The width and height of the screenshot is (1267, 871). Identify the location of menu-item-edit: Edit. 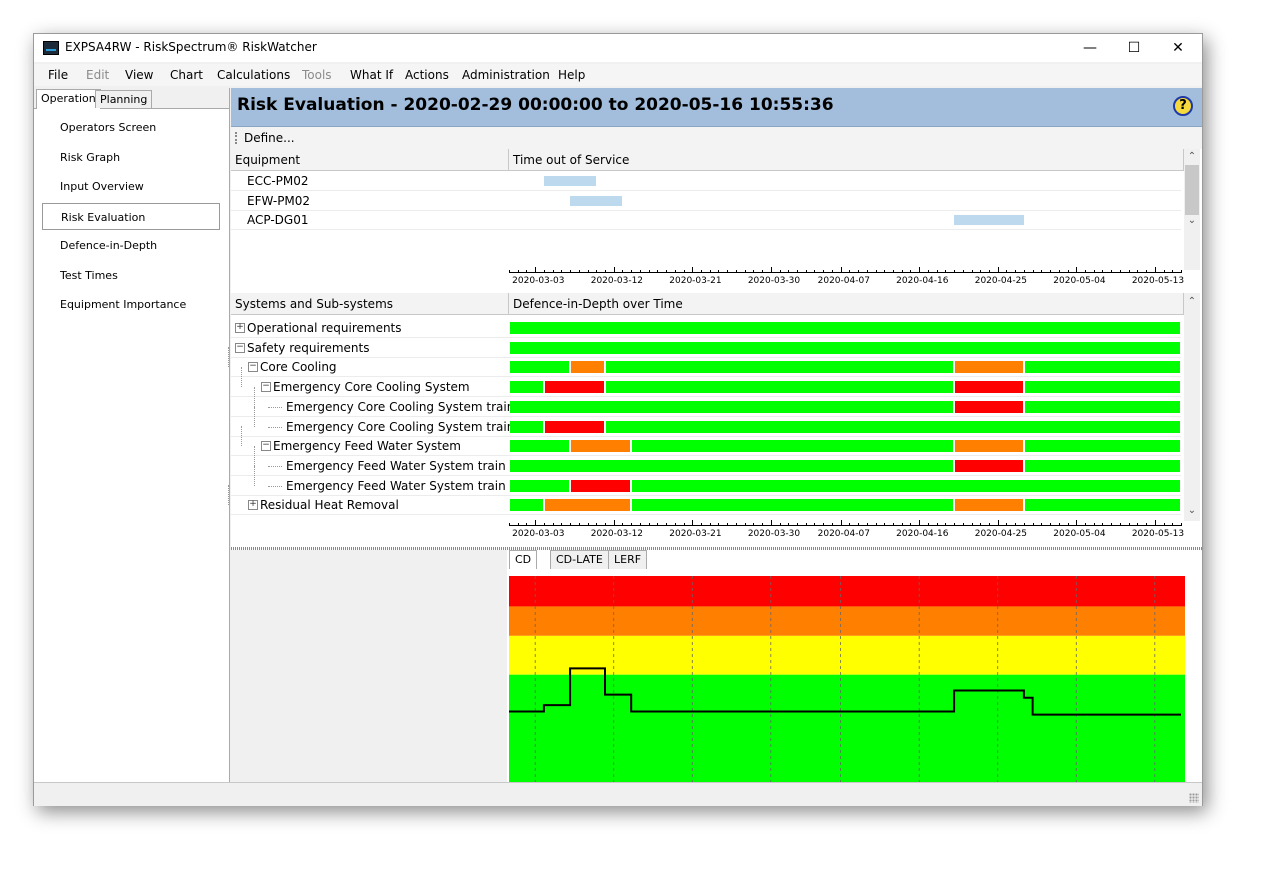
(97, 75).